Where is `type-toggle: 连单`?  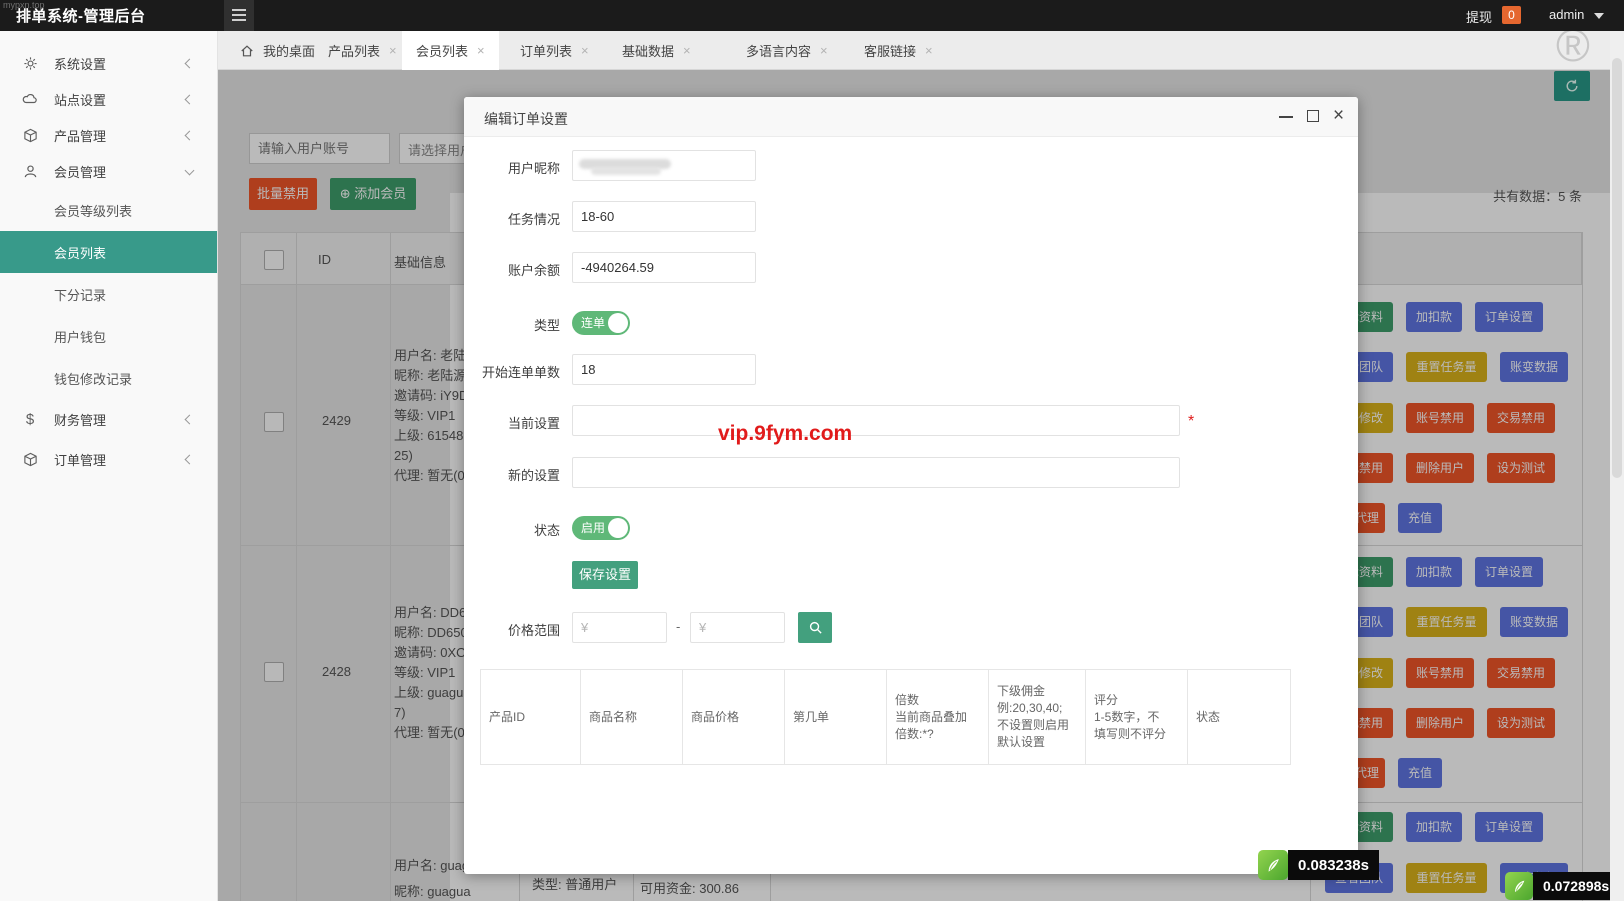
type-toggle: 连单 is located at coordinates (601, 323).